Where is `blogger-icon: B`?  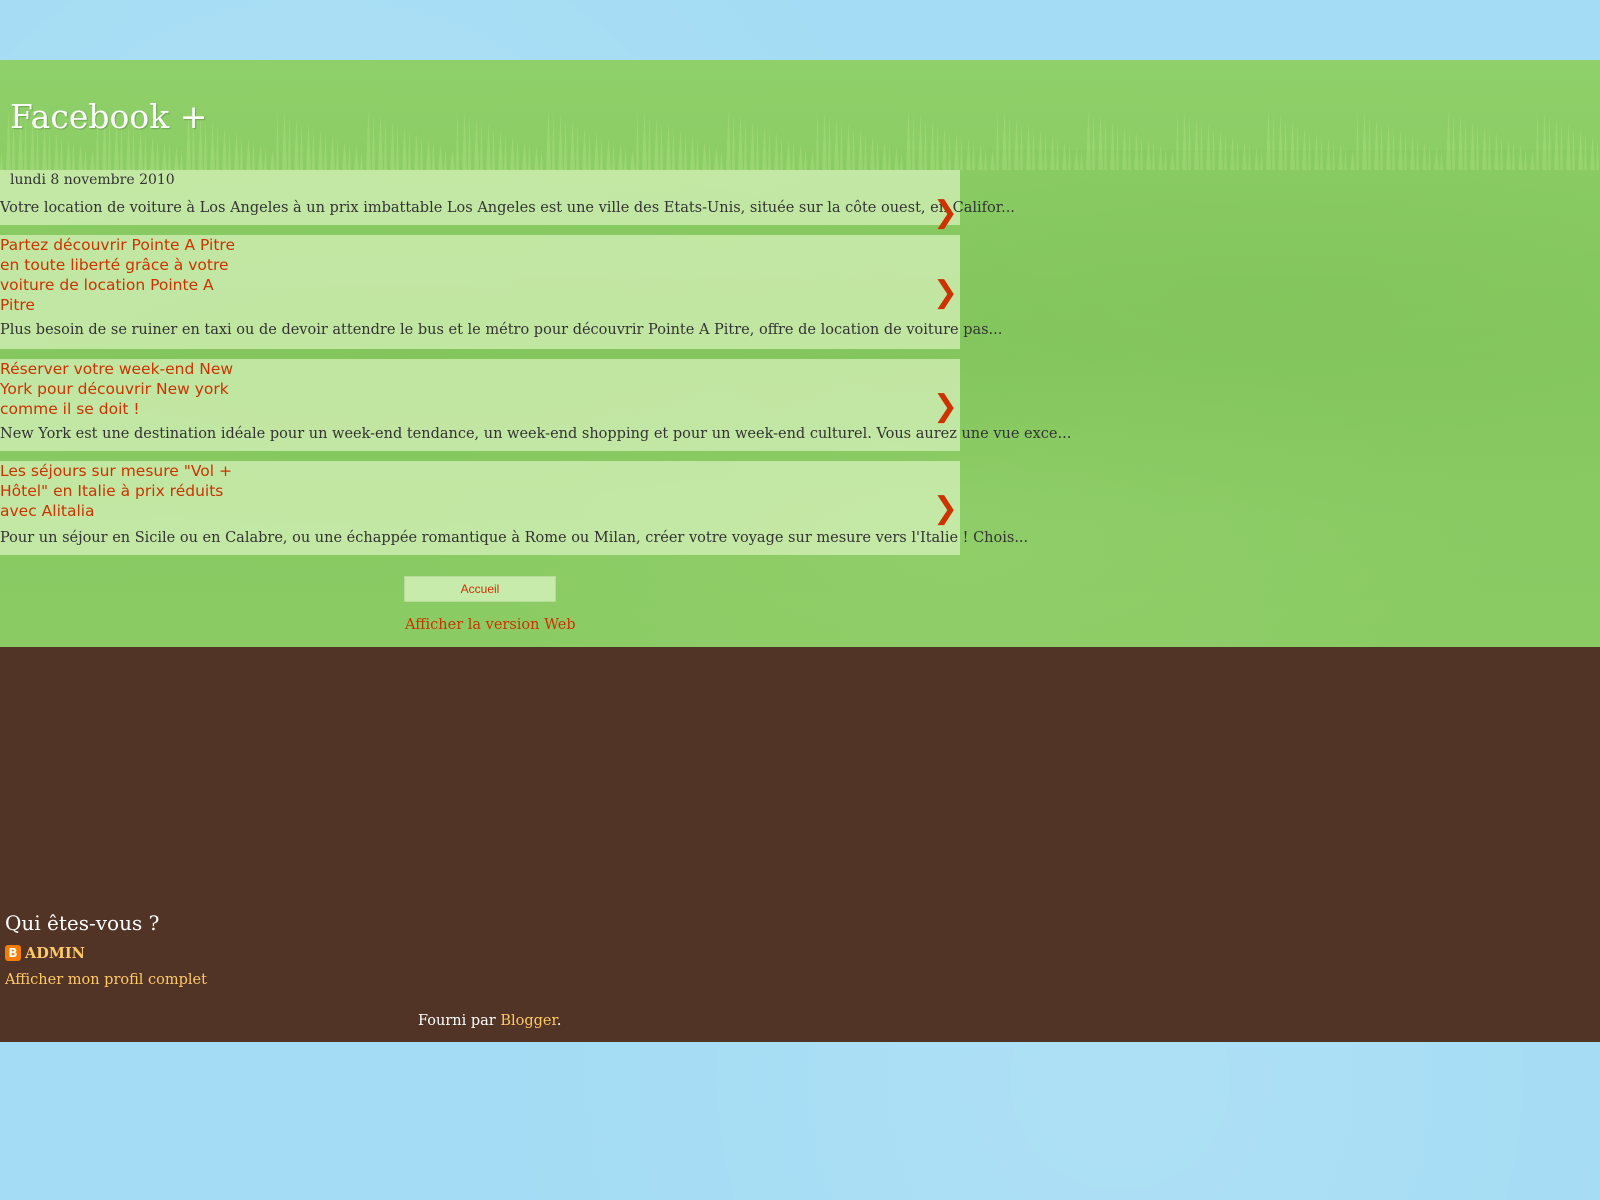
blogger-icon: B is located at coordinates (13, 953).